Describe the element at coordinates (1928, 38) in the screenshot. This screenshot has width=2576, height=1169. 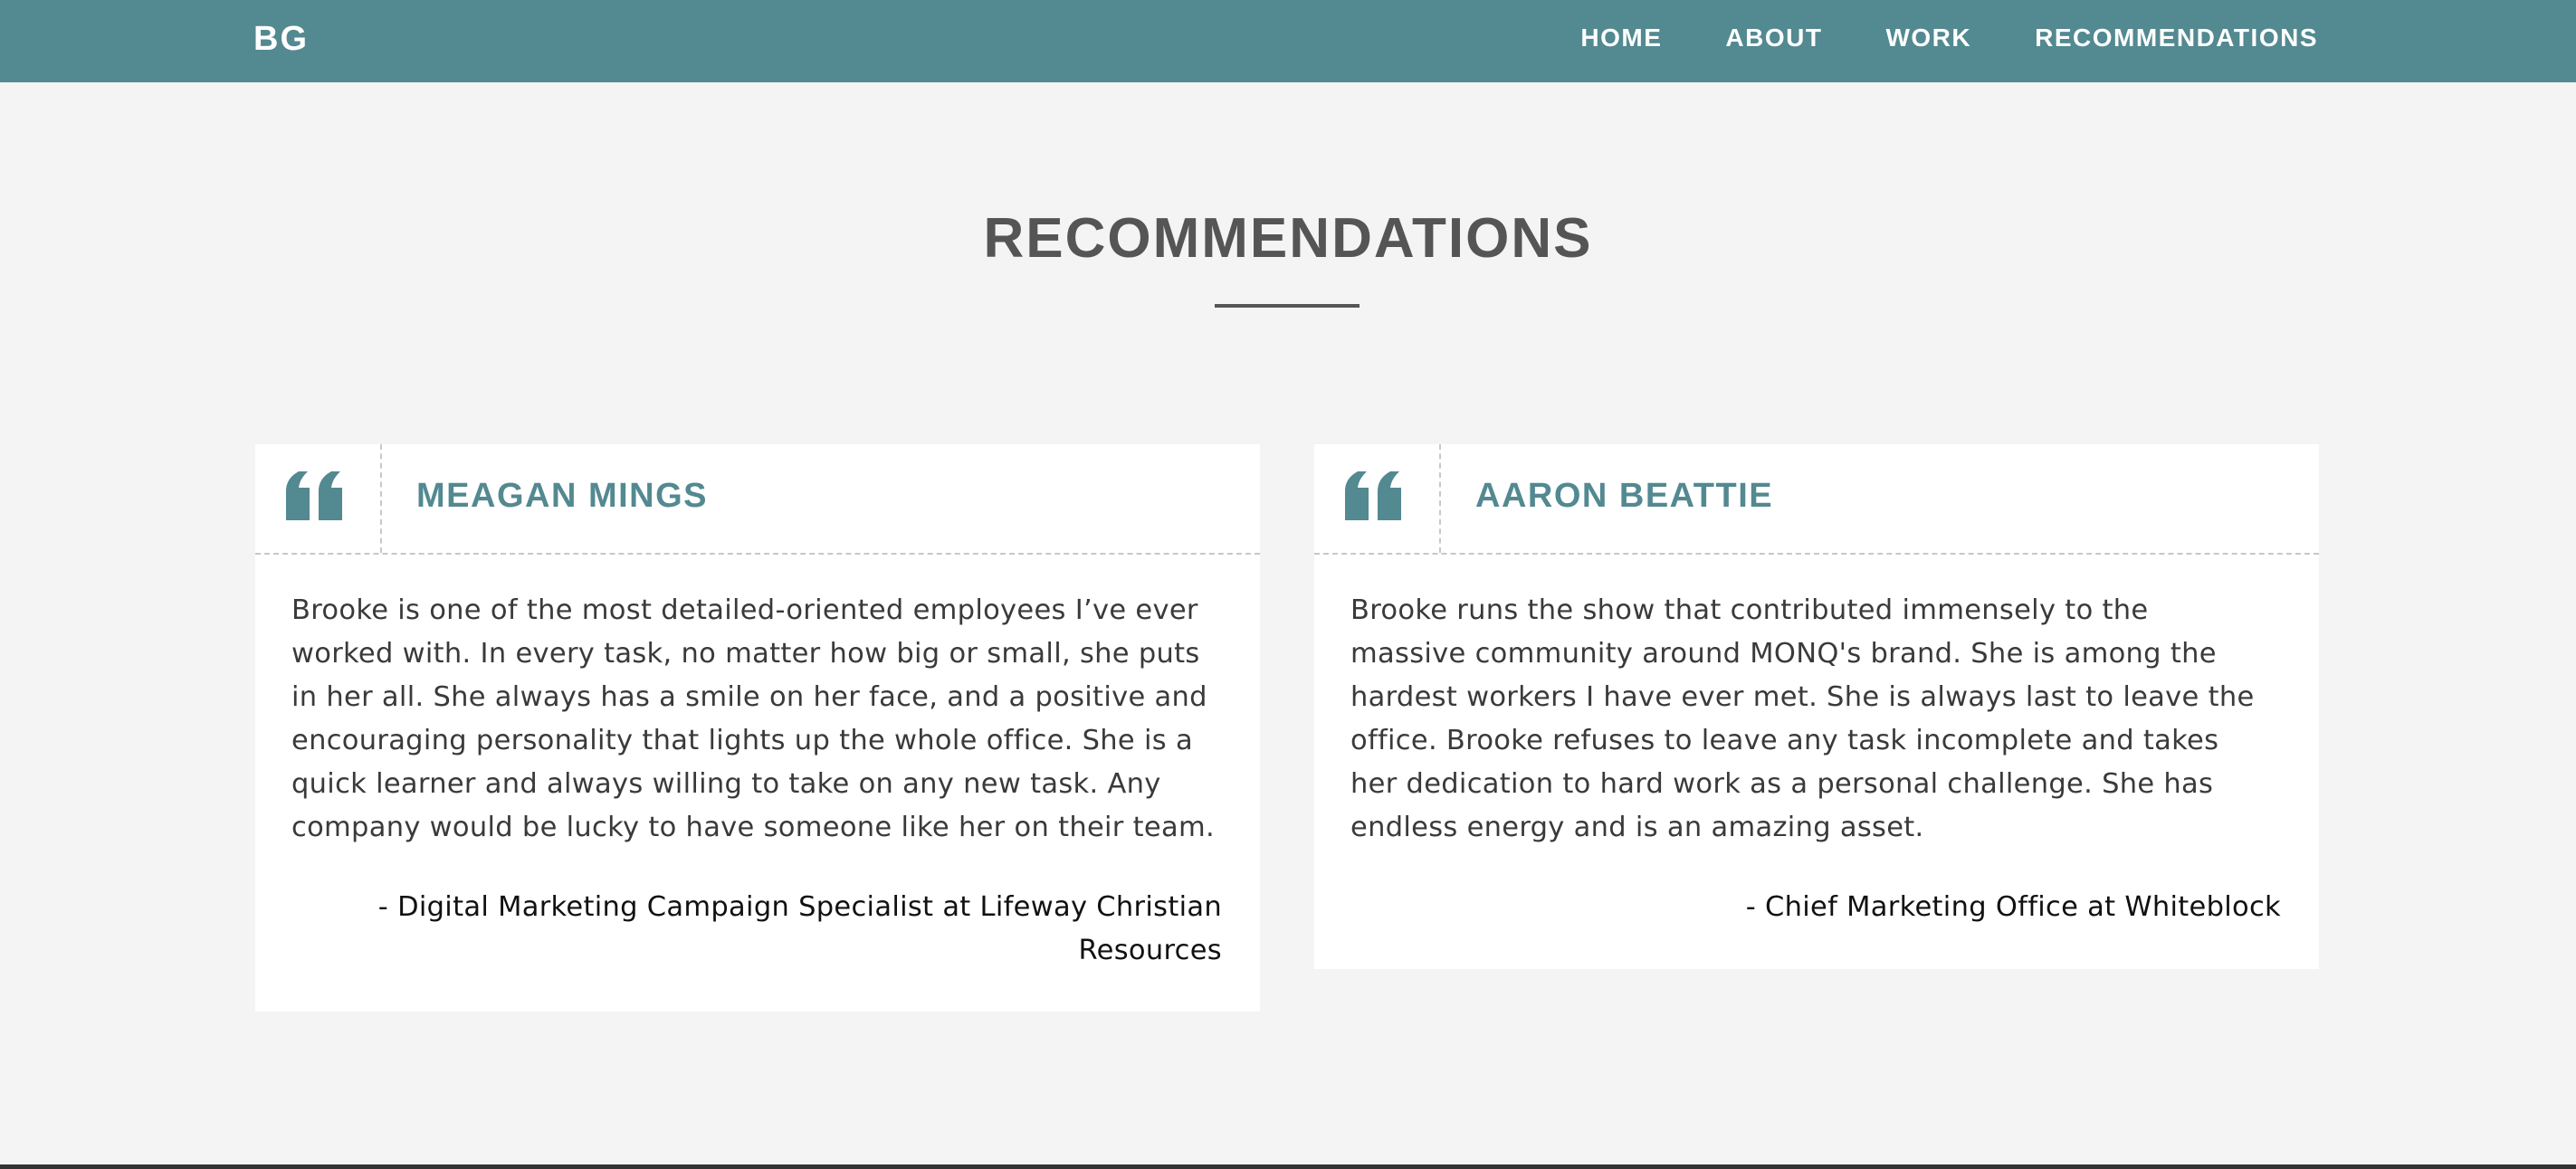
I see `nav-link-work: WORK` at that location.